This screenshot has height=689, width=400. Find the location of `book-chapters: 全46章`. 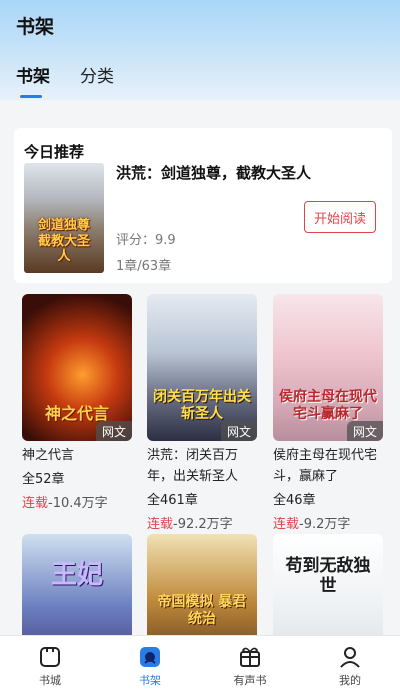

book-chapters: 全46章 is located at coordinates (294, 500).